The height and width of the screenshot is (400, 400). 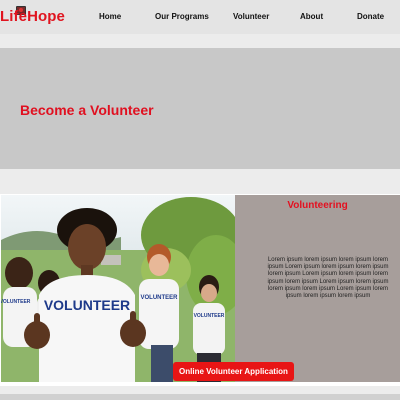 What do you see at coordinates (317, 205) in the screenshot?
I see `volunteering-title: Volunteering` at bounding box center [317, 205].